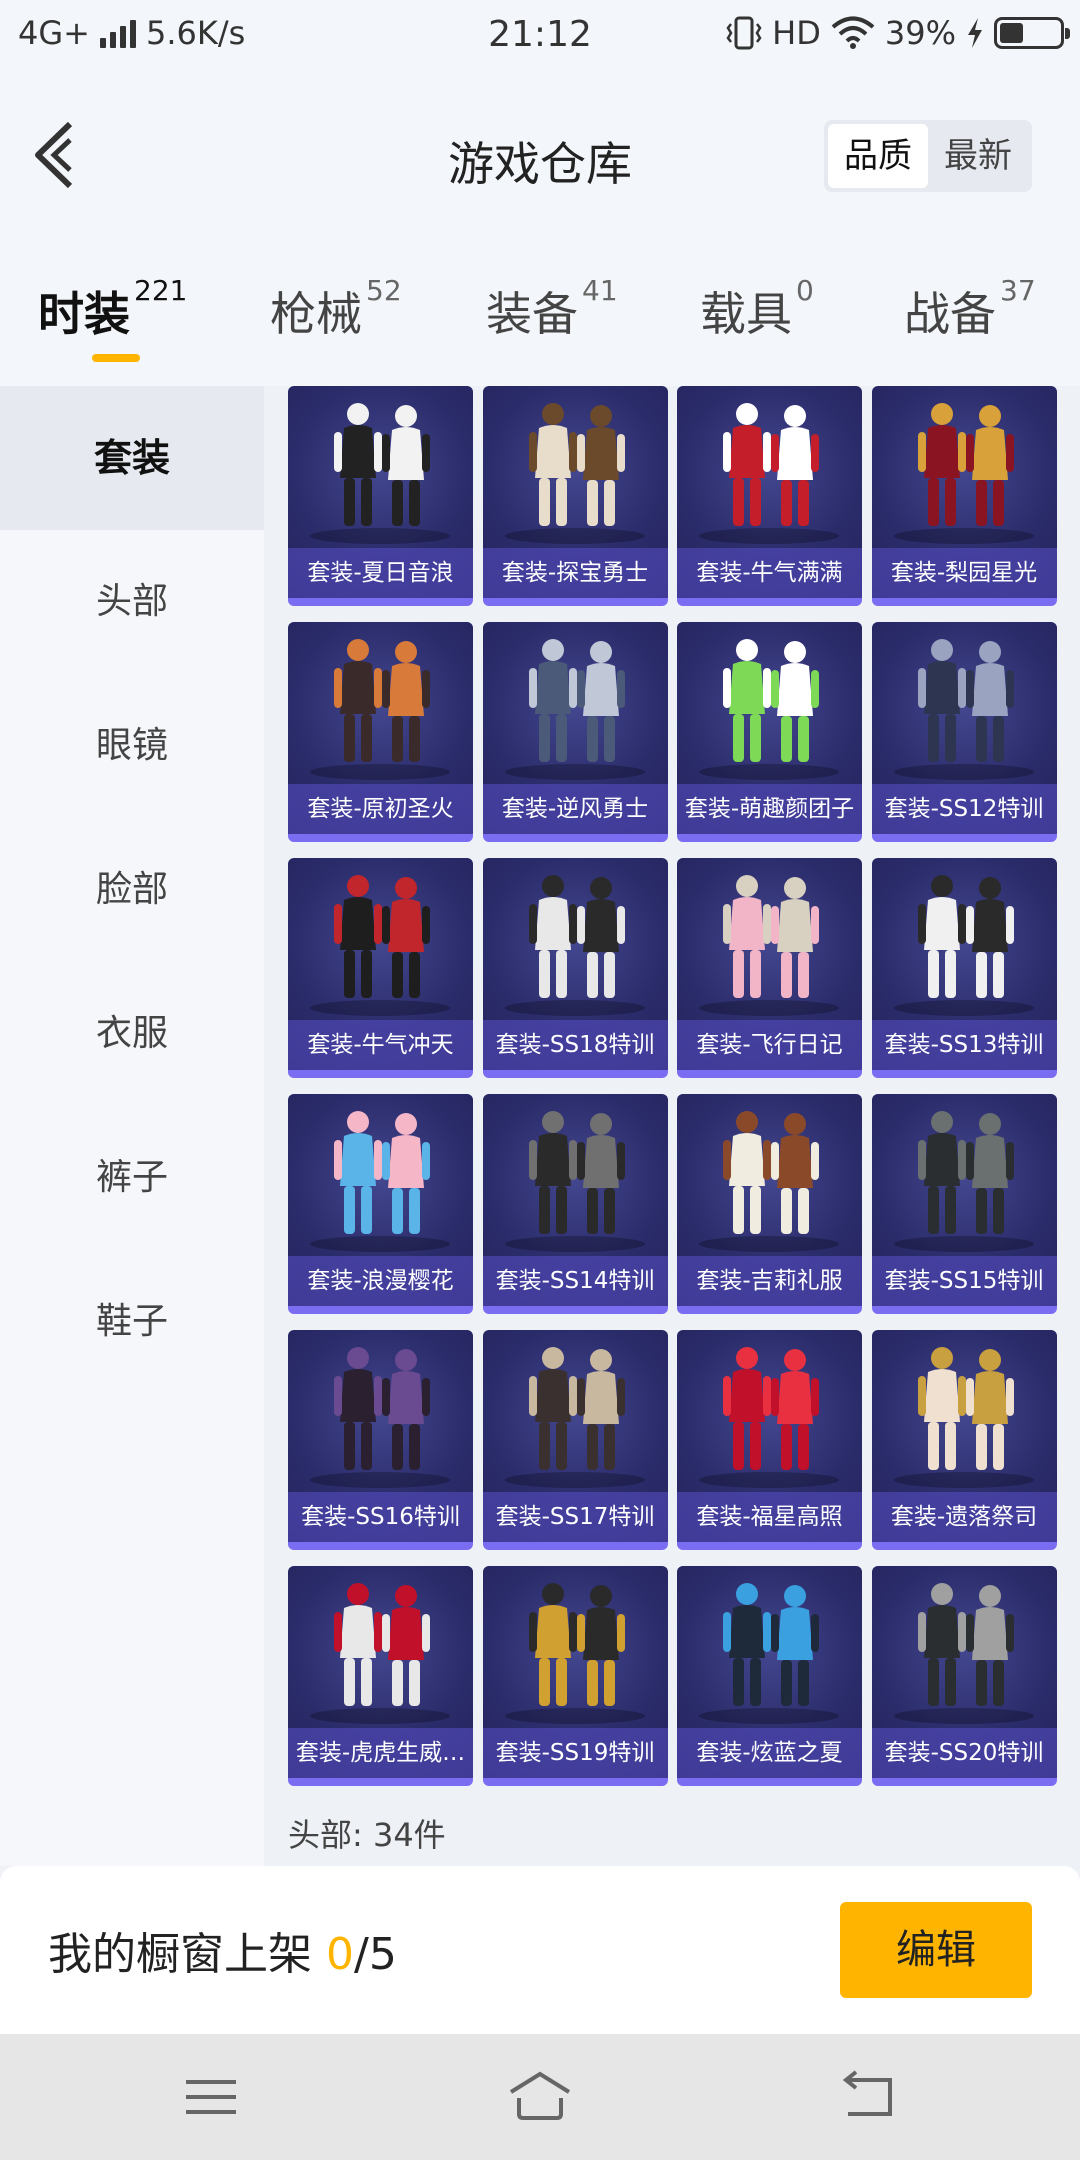 The width and height of the screenshot is (1080, 2160). I want to click on network-speed: 5.6K/s, so click(195, 33).